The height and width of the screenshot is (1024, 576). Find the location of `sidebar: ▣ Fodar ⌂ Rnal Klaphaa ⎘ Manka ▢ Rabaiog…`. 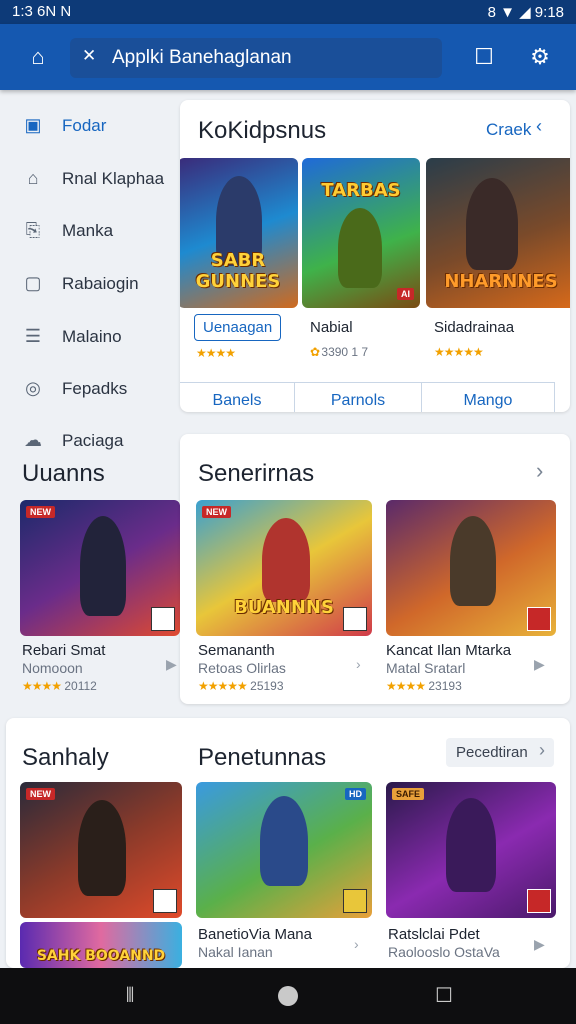

sidebar: ▣ Fodar ⌂ Rnal Klaphaa ⎘ Manka ▢ Rabaiog… is located at coordinates (86, 290).